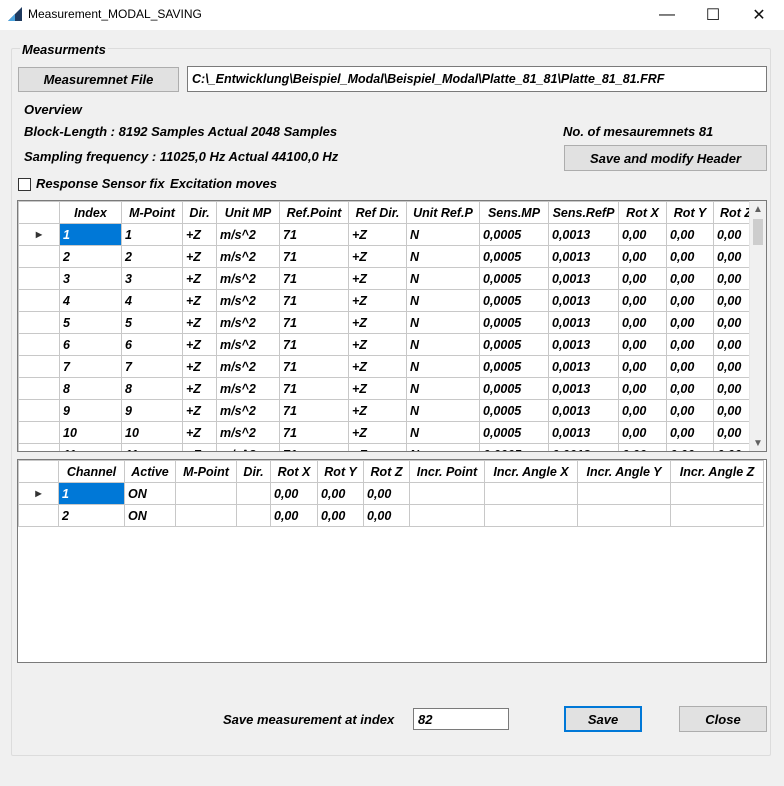 This screenshot has width=784, height=786. Describe the element at coordinates (758, 232) in the screenshot. I see `scroll-thumb` at that location.